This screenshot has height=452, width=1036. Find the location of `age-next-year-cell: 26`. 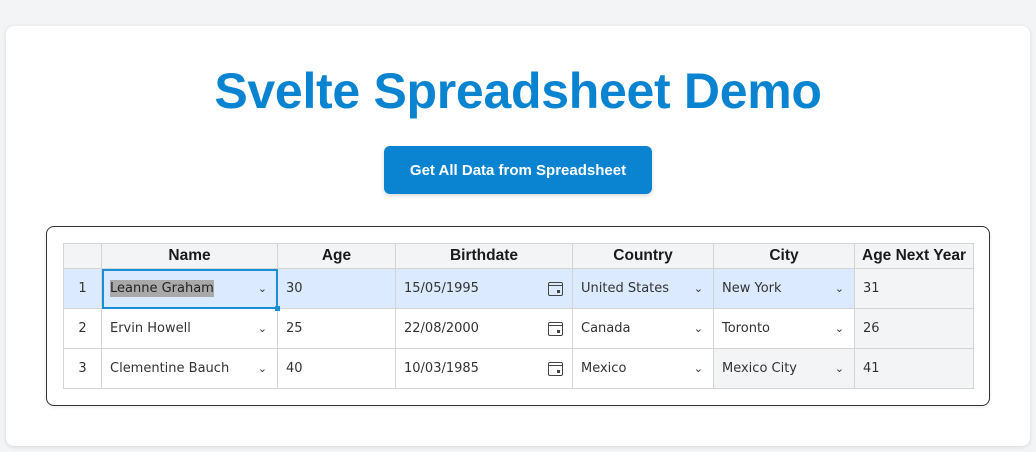

age-next-year-cell: 26 is located at coordinates (914, 328).